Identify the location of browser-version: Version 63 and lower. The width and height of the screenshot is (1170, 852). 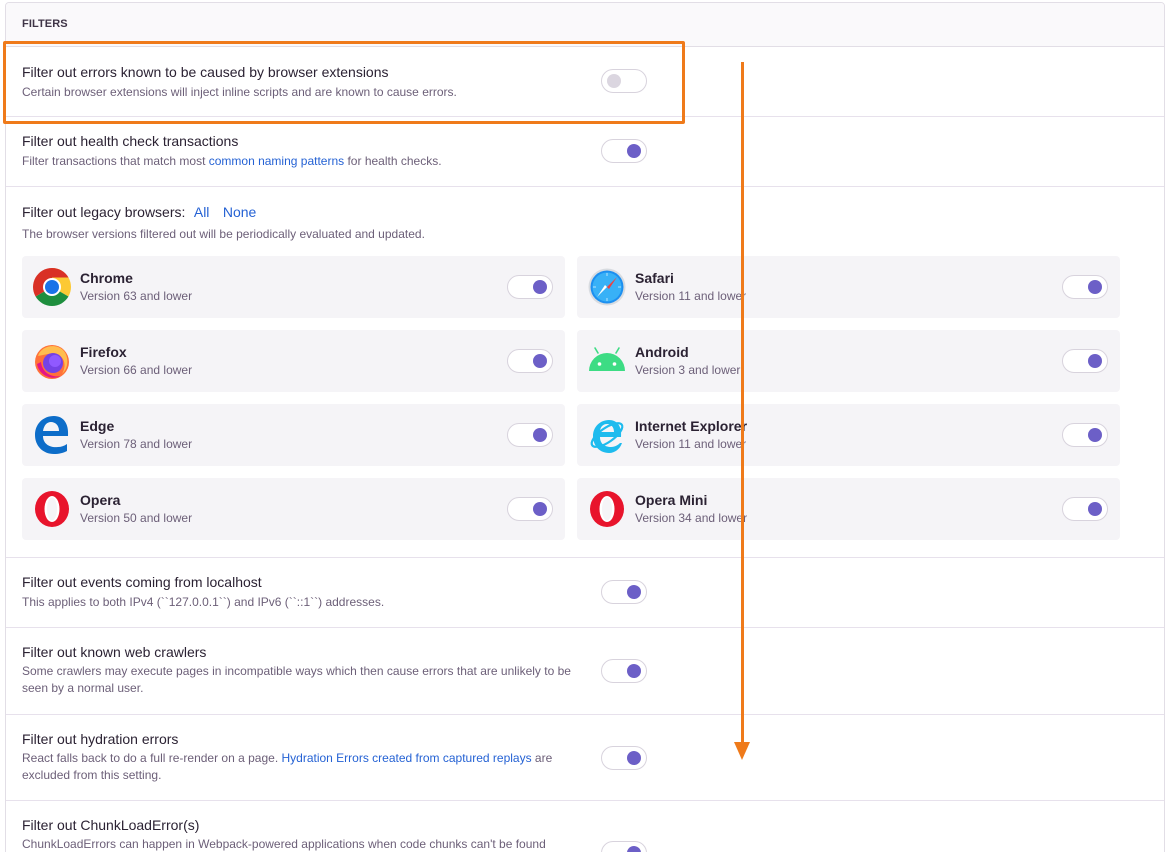
(136, 296).